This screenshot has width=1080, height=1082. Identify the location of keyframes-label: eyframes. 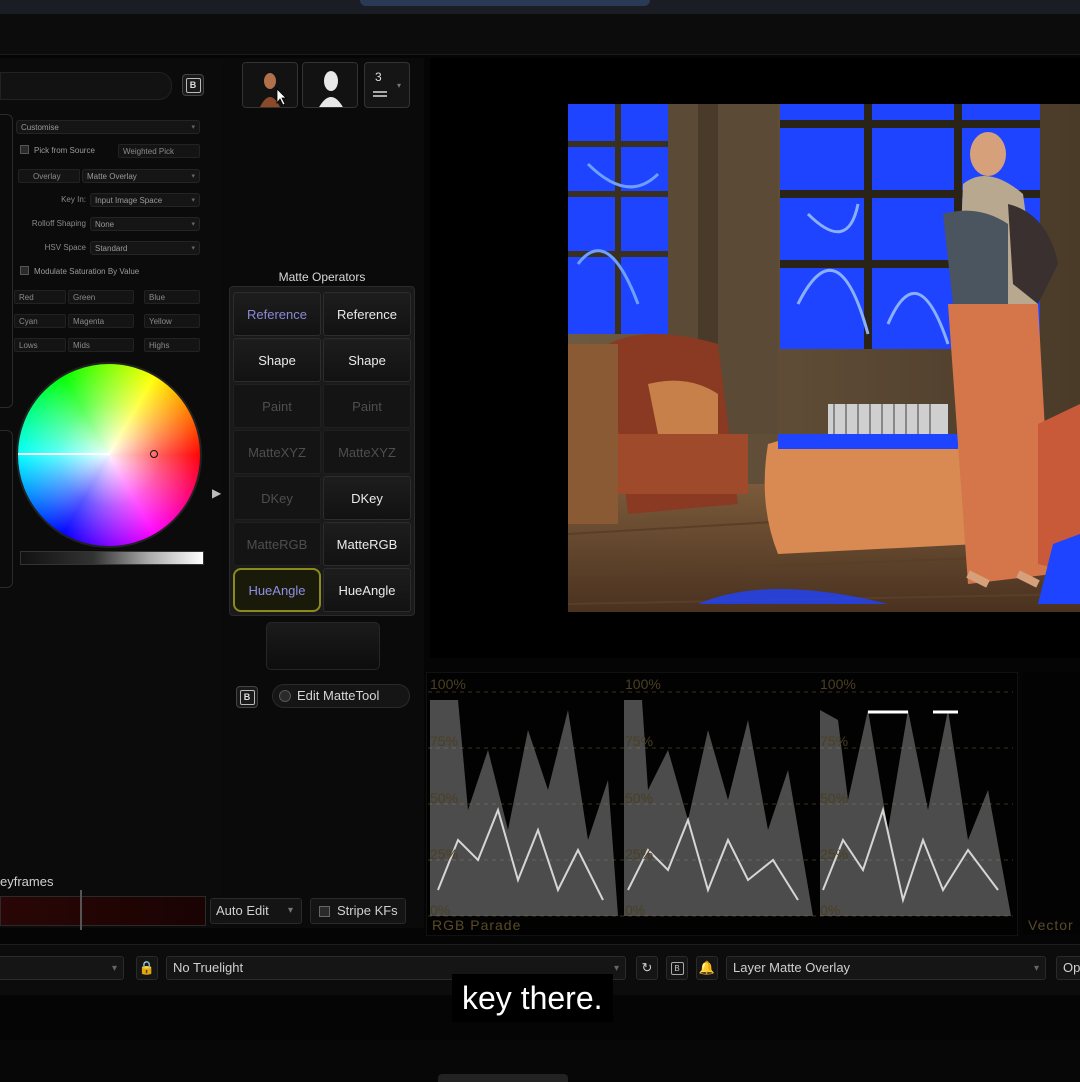
(27, 881).